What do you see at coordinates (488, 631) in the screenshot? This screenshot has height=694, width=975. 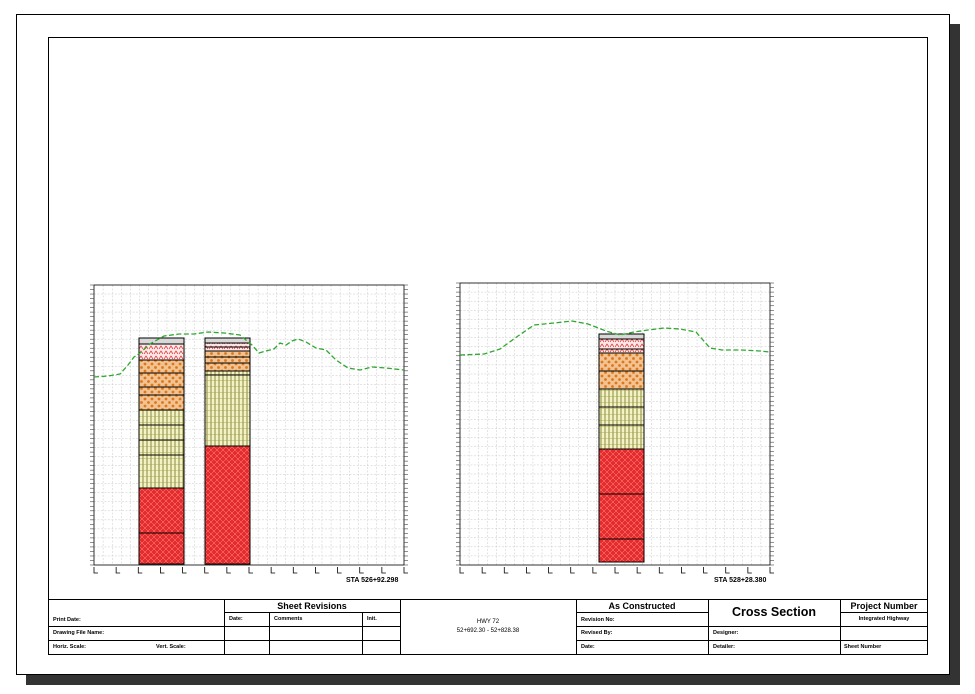 I see `station-range: 52+692.30 - 52+828.38` at bounding box center [488, 631].